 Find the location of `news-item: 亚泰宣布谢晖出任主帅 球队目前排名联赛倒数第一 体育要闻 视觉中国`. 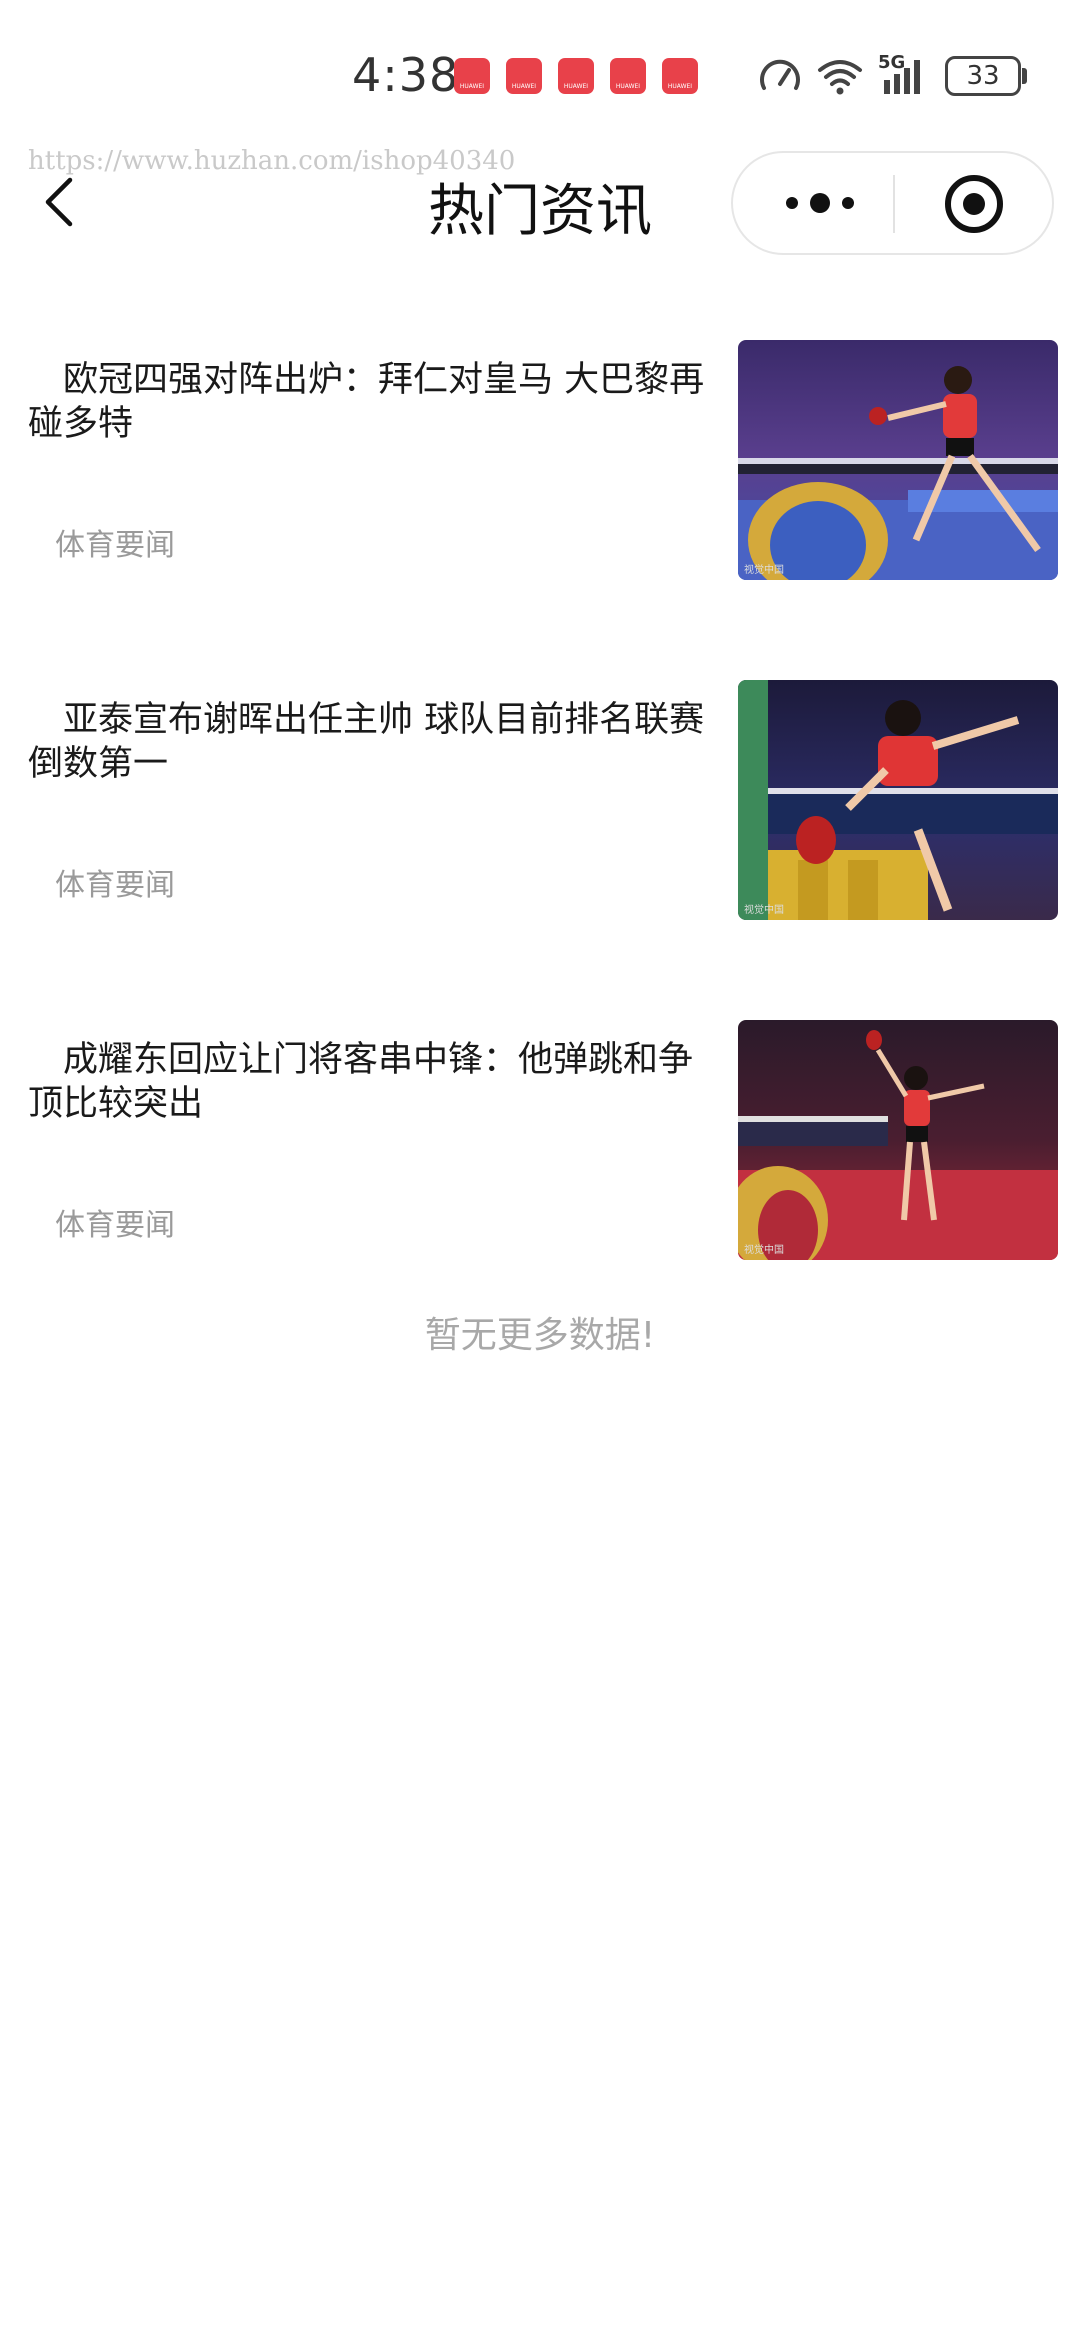

news-item: 亚泰宣布谢晖出任主帅 球队目前排名联赛倒数第一 体育要闻 视觉中国 is located at coordinates (540, 805).